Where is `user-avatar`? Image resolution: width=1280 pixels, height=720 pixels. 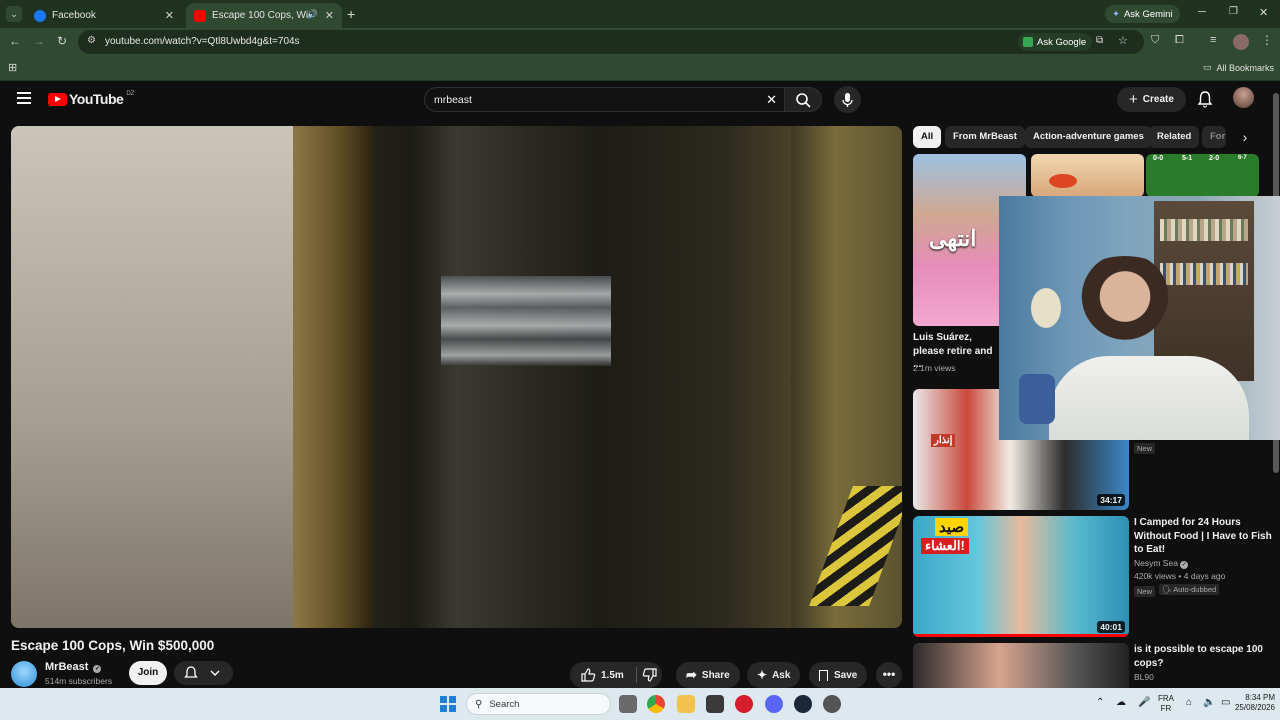 user-avatar is located at coordinates (1243, 97).